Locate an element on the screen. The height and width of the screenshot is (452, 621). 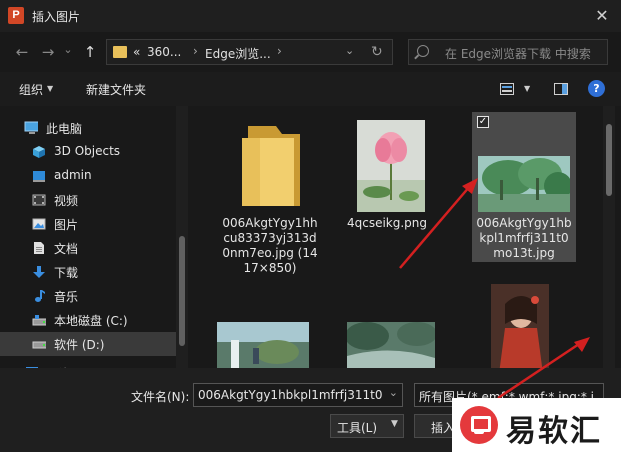
pictures-icon is located at coordinates (39, 224).